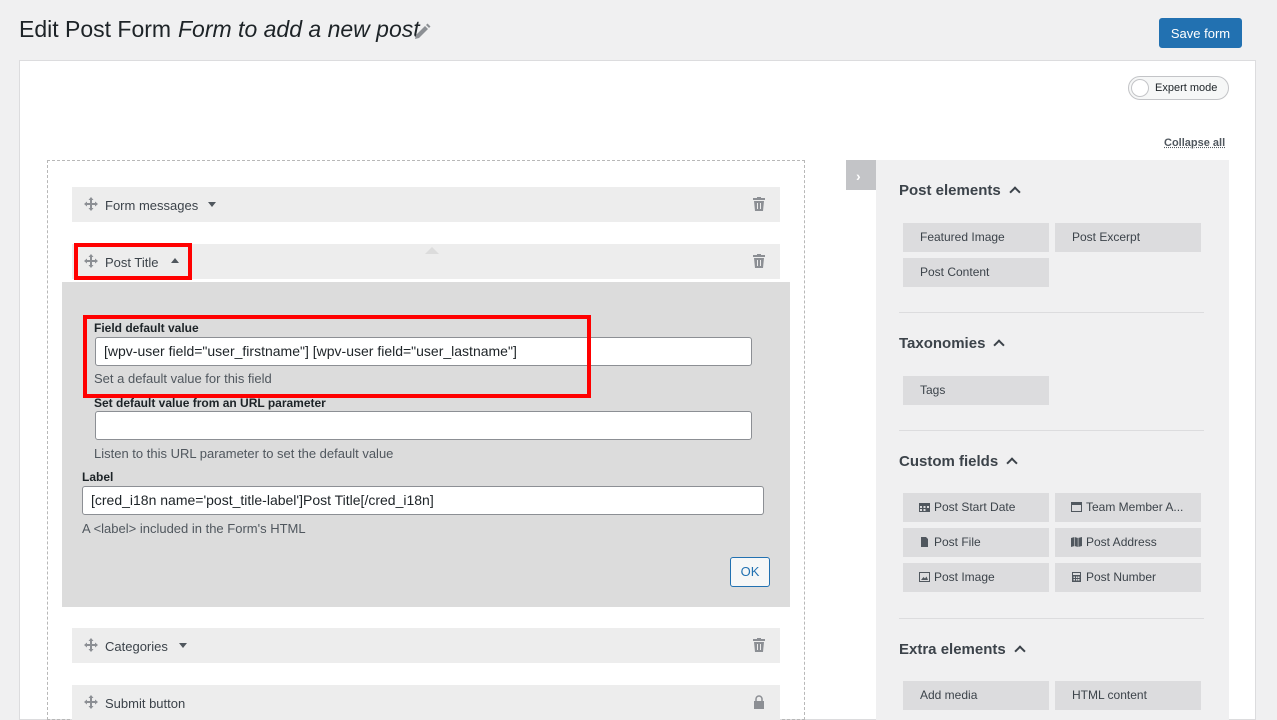 The width and height of the screenshot is (1277, 720). What do you see at coordinates (976, 507) in the screenshot?
I see `element-post-start-date: Post Start Date` at bounding box center [976, 507].